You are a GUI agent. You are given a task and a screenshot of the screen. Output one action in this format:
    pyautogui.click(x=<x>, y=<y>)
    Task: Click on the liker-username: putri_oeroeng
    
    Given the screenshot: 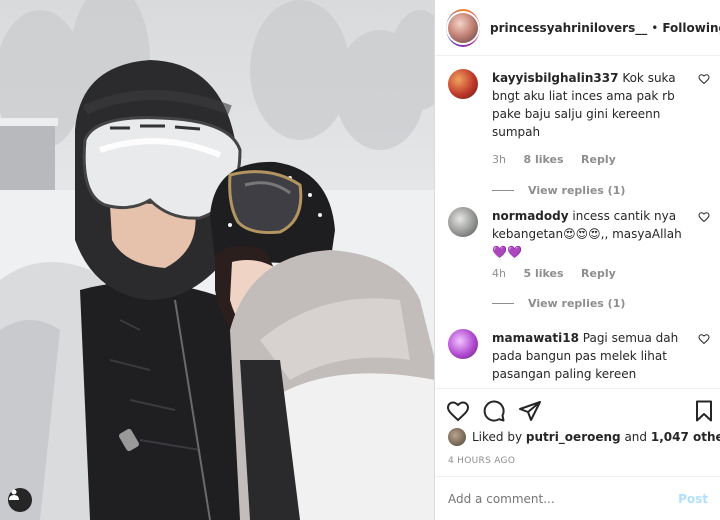 What is the action you would take?
    pyautogui.click(x=573, y=437)
    